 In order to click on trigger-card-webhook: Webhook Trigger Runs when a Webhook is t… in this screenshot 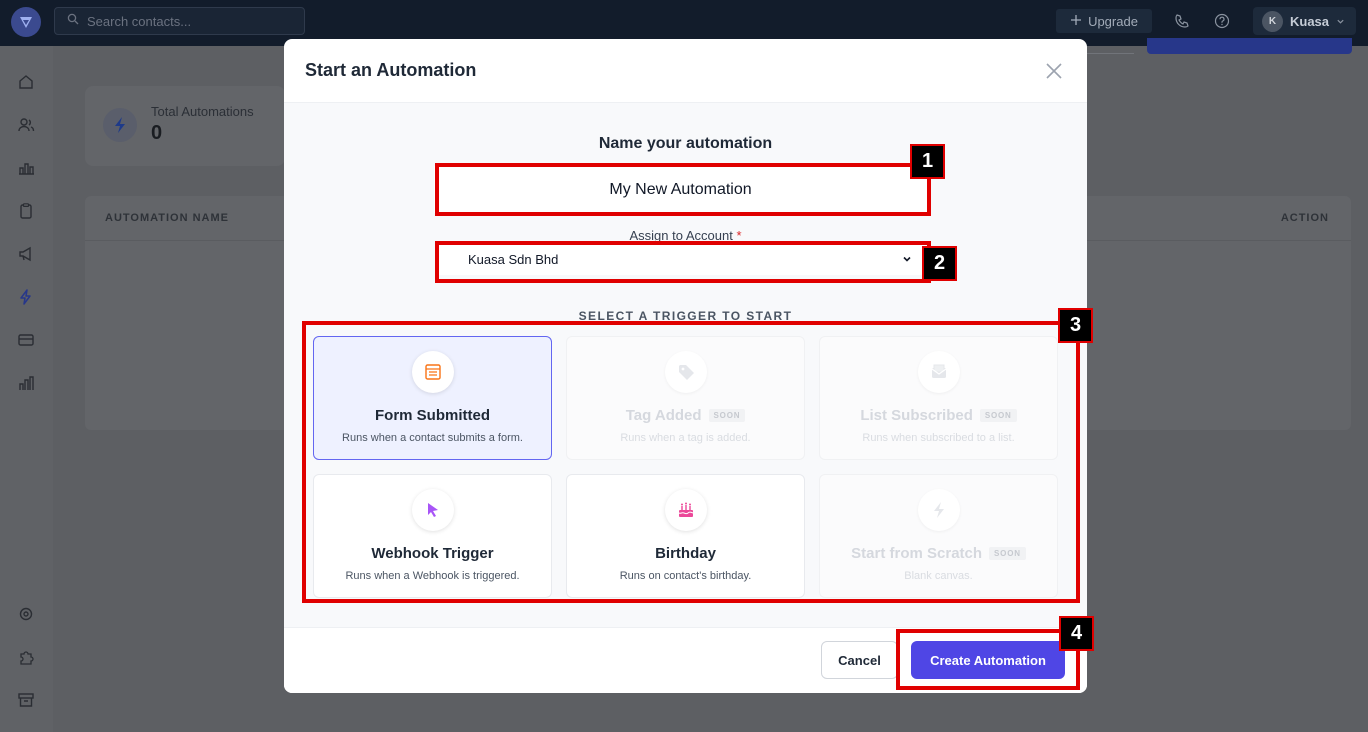, I will do `click(432, 536)`.